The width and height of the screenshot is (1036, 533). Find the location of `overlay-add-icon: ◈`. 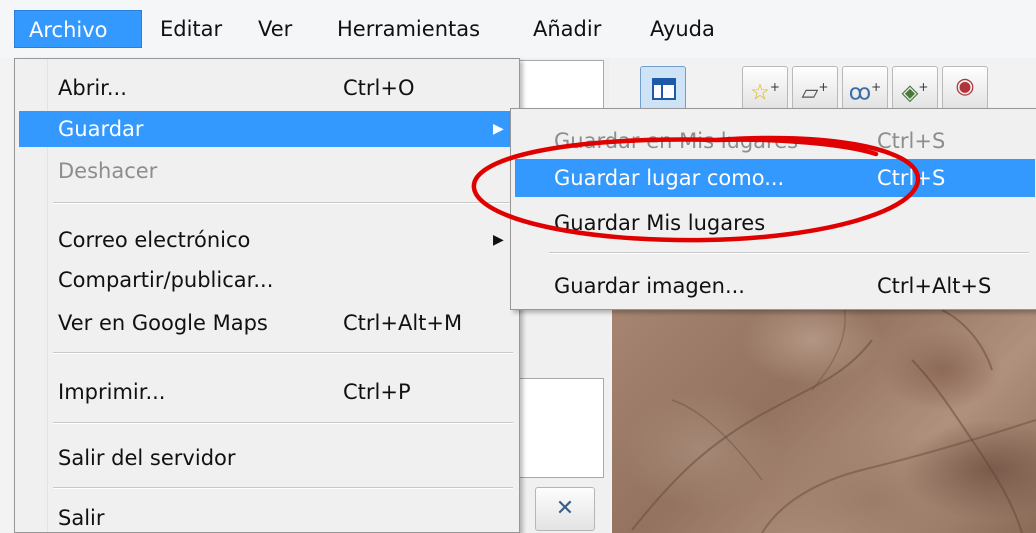

overlay-add-icon: ◈ is located at coordinates (910, 93).